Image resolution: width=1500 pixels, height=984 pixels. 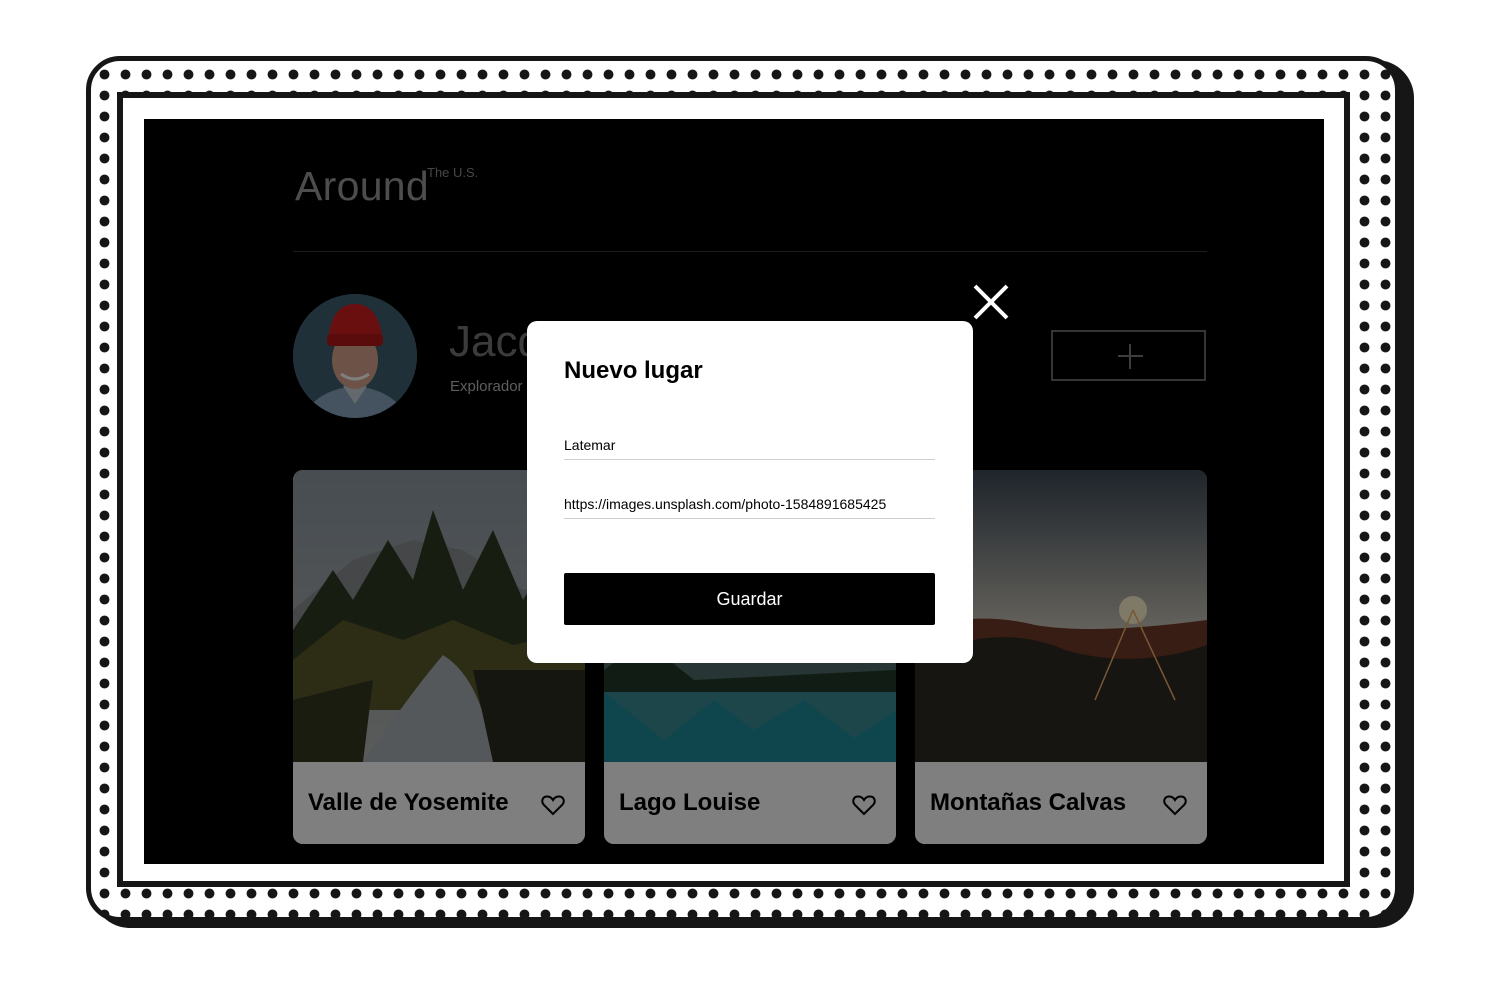 I want to click on image-link-input, so click(x=749, y=504).